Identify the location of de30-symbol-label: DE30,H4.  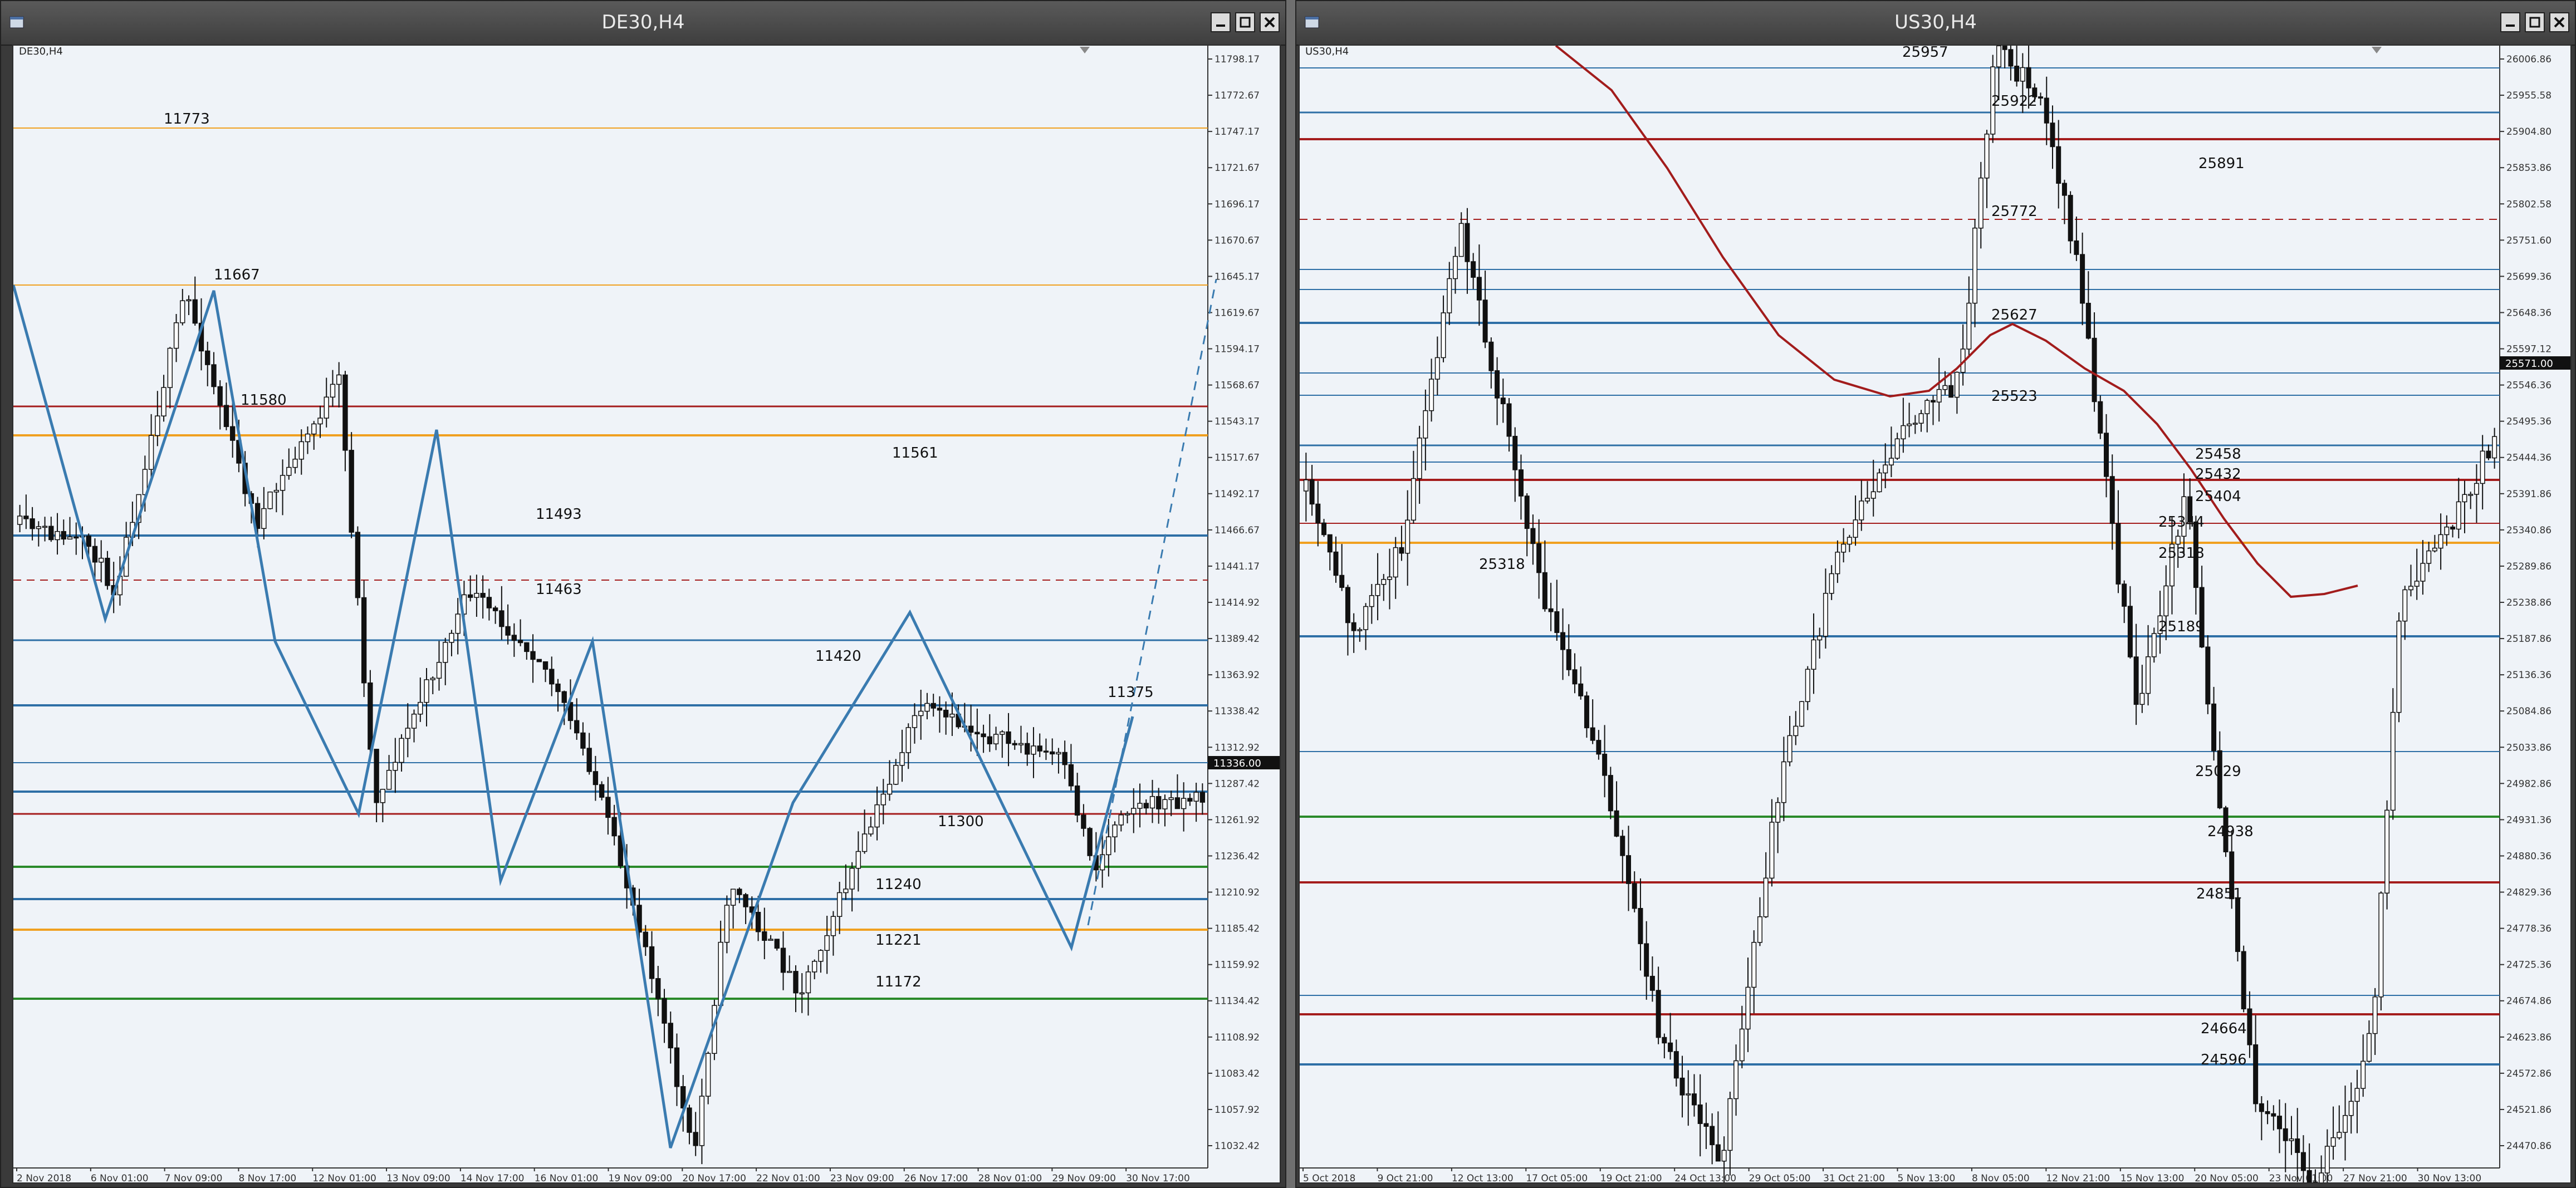
(41, 51).